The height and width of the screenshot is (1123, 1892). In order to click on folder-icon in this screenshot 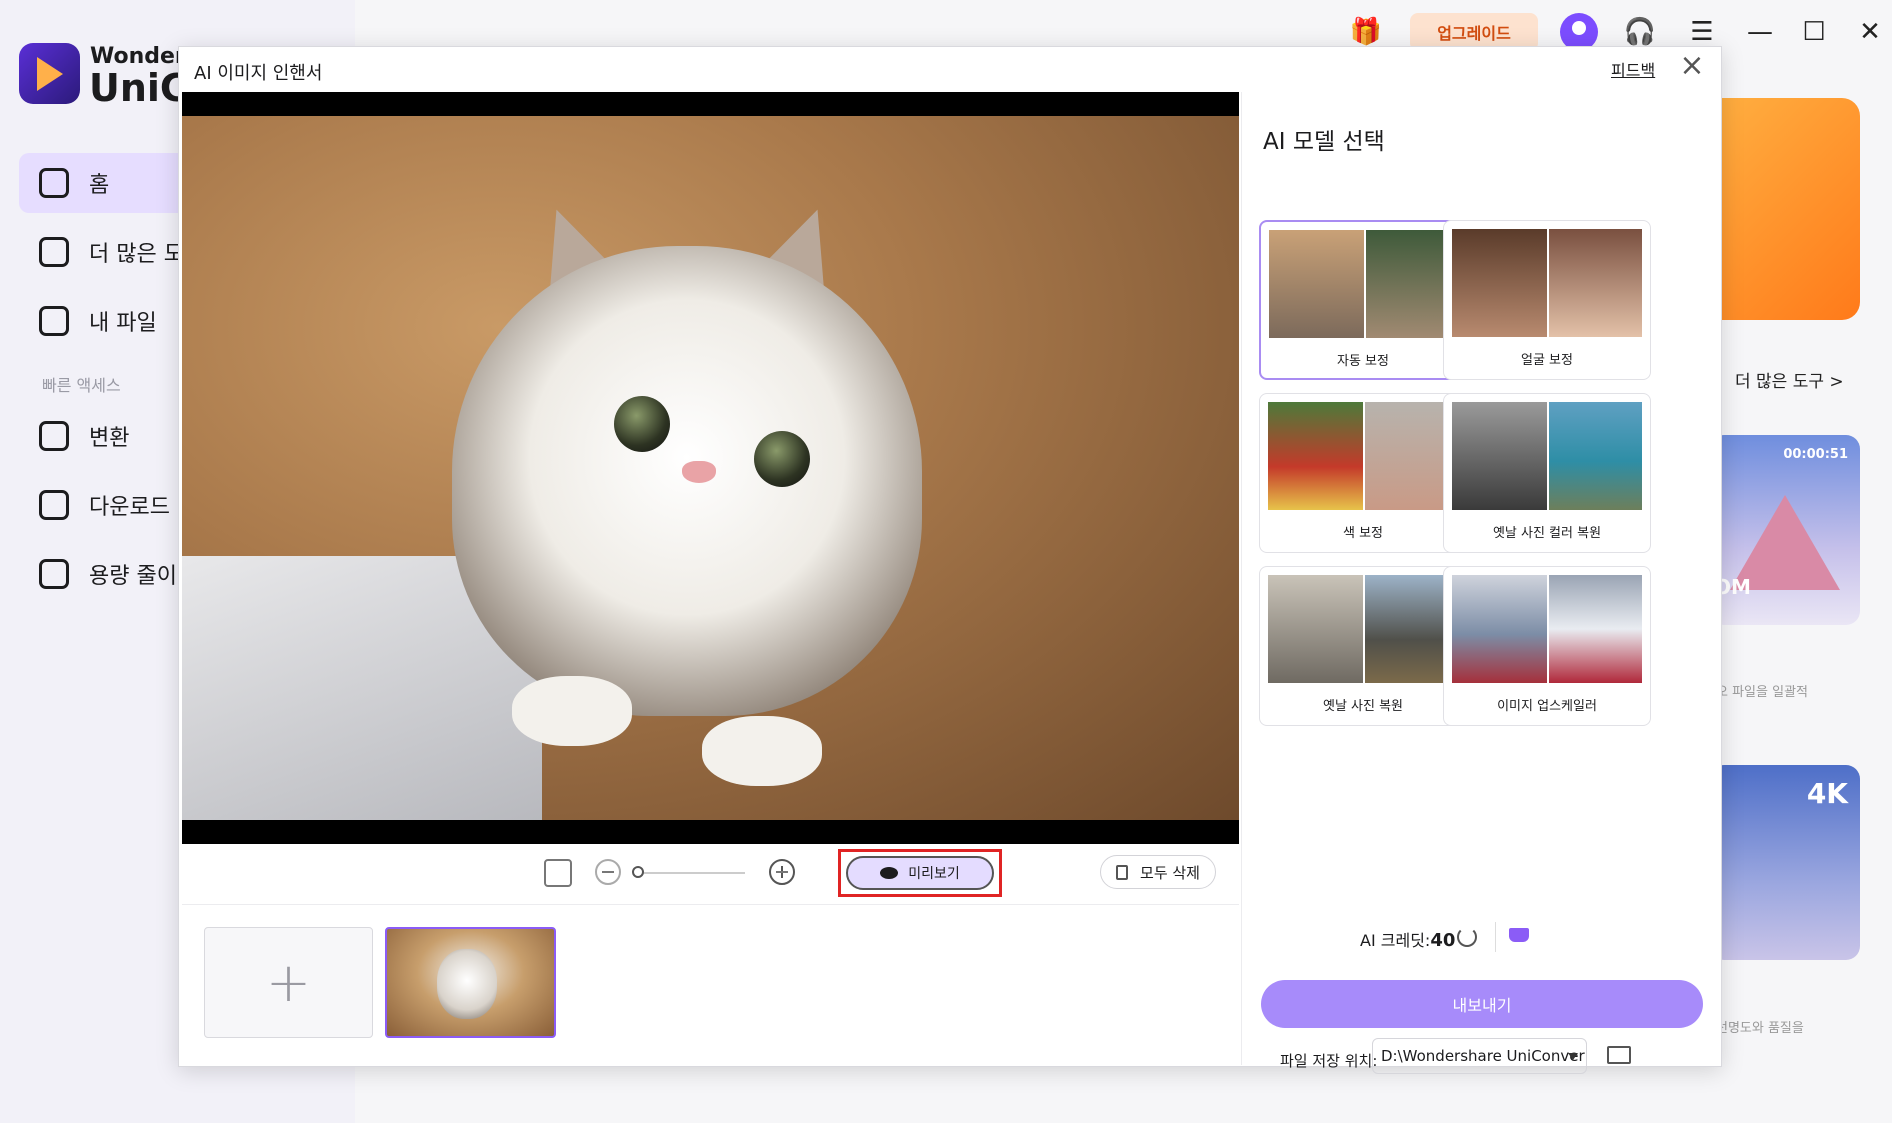, I will do `click(1619, 1055)`.